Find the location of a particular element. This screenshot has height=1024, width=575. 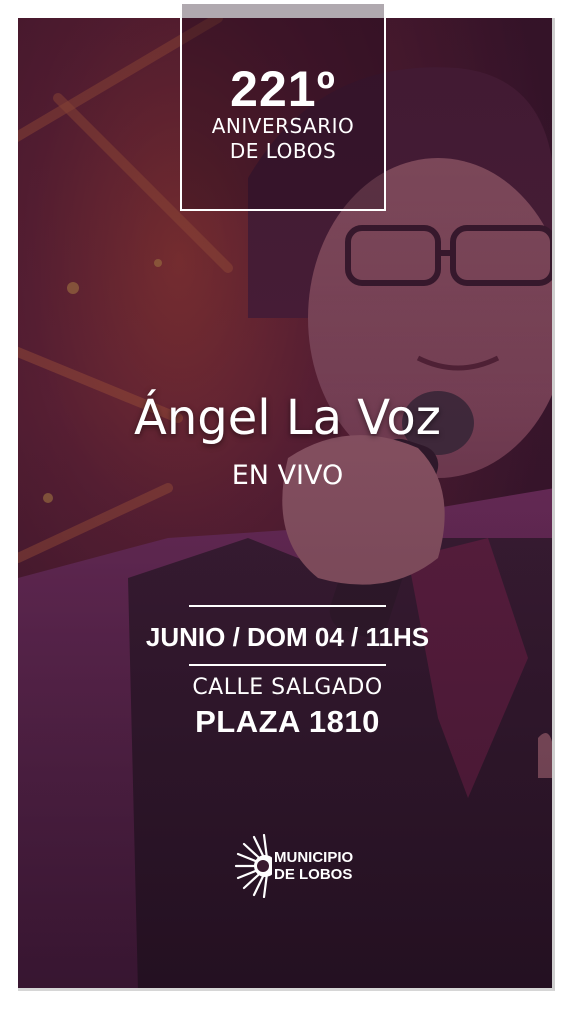

logo-line-1: MUNICIPIO is located at coordinates (314, 857).